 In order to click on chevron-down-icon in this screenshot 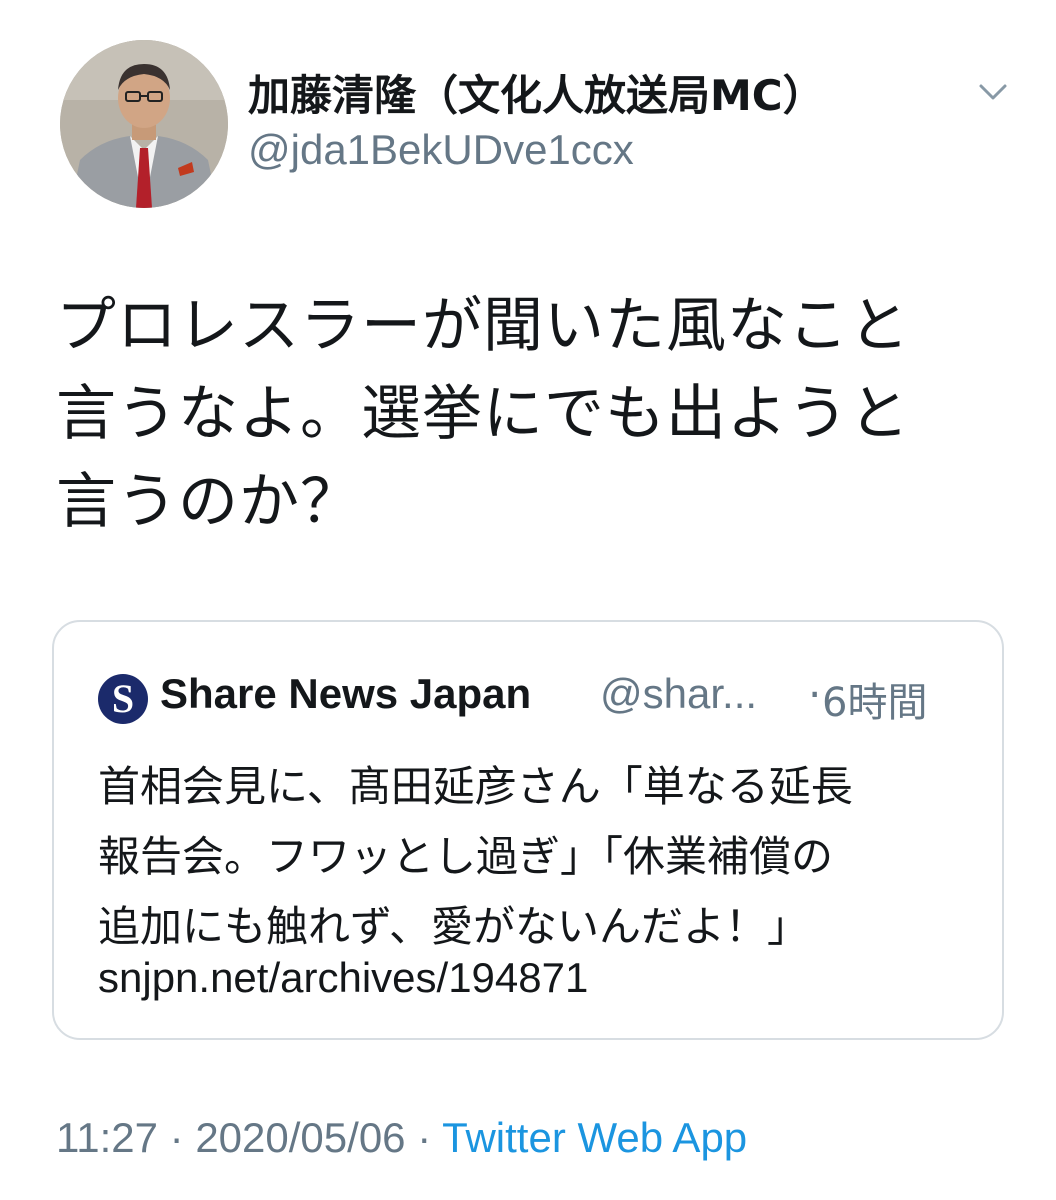, I will do `click(993, 92)`.